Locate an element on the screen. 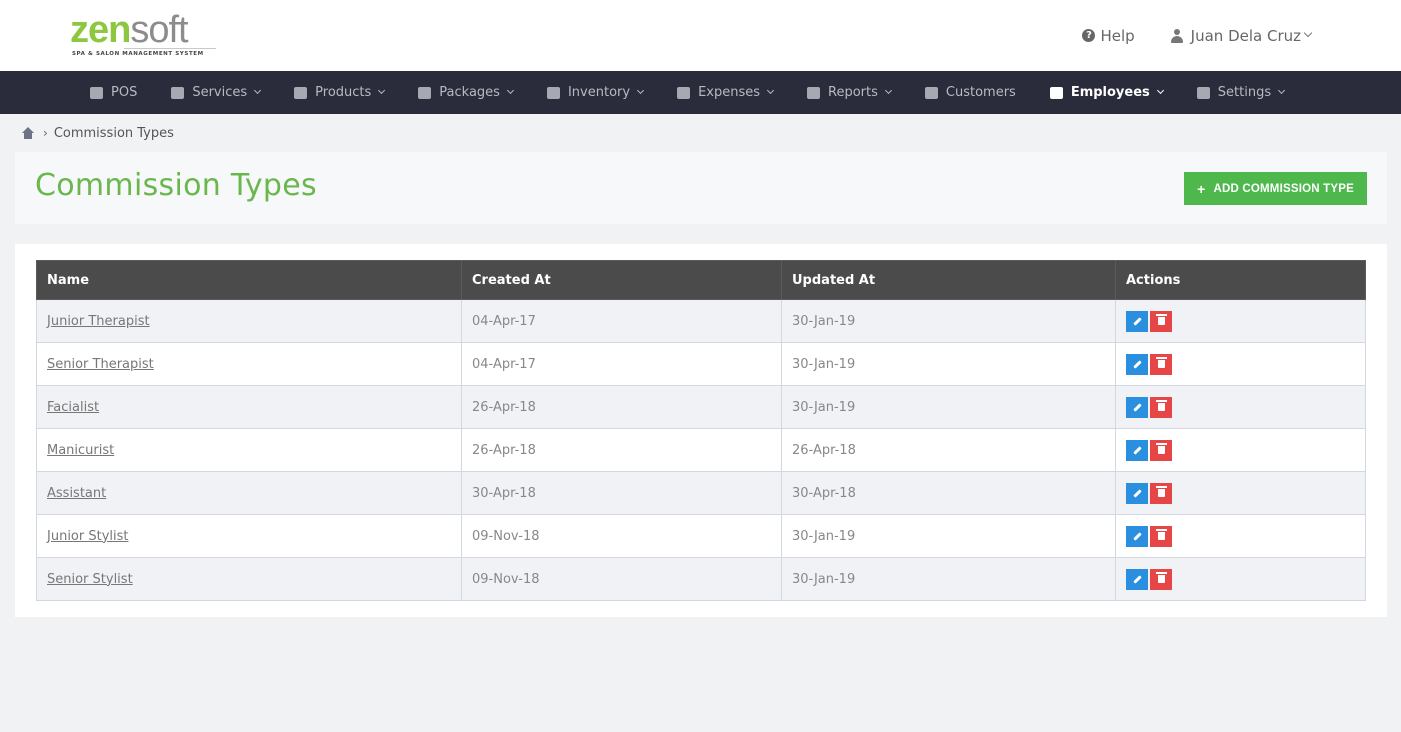 The height and width of the screenshot is (732, 1401). nav-item-reports: Reports is located at coordinates (849, 92).